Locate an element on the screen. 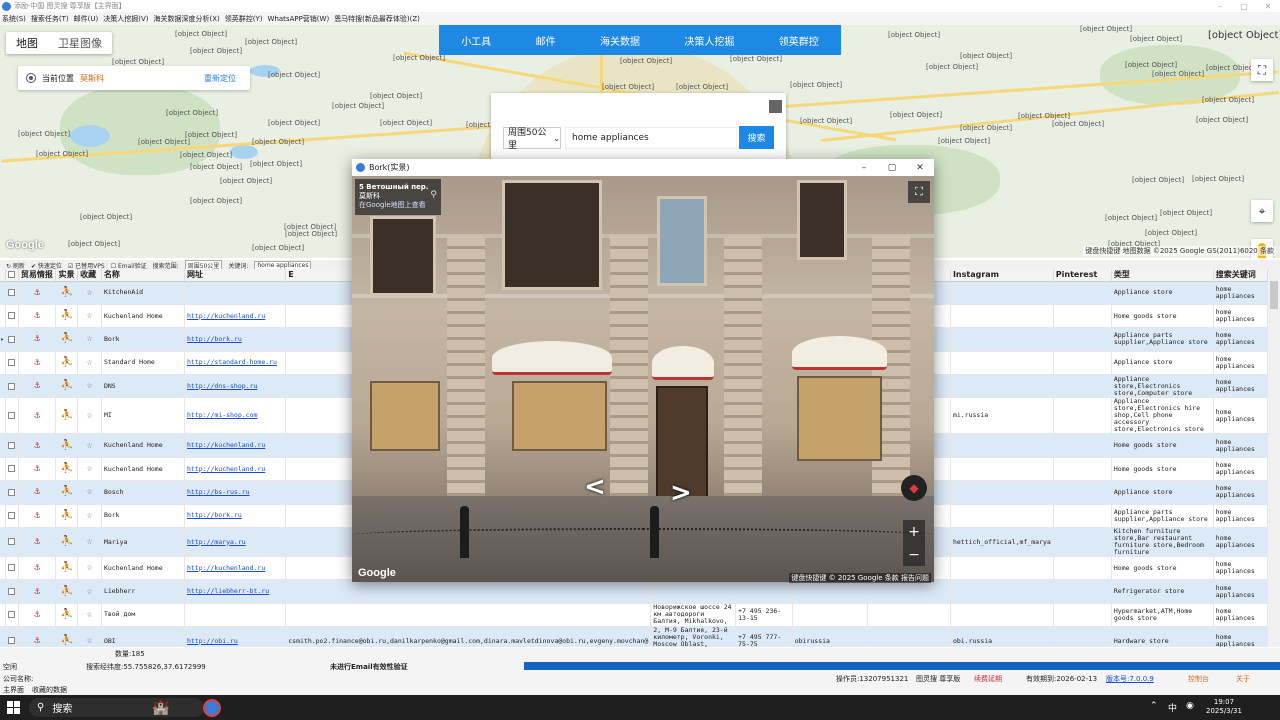  tab-main: 主界面 is located at coordinates (13, 690).